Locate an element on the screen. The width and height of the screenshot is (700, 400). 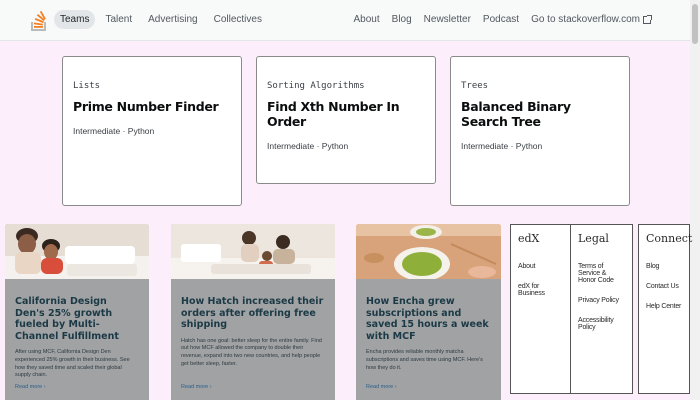
card-category: Sorting Algorithms is located at coordinates (316, 86).